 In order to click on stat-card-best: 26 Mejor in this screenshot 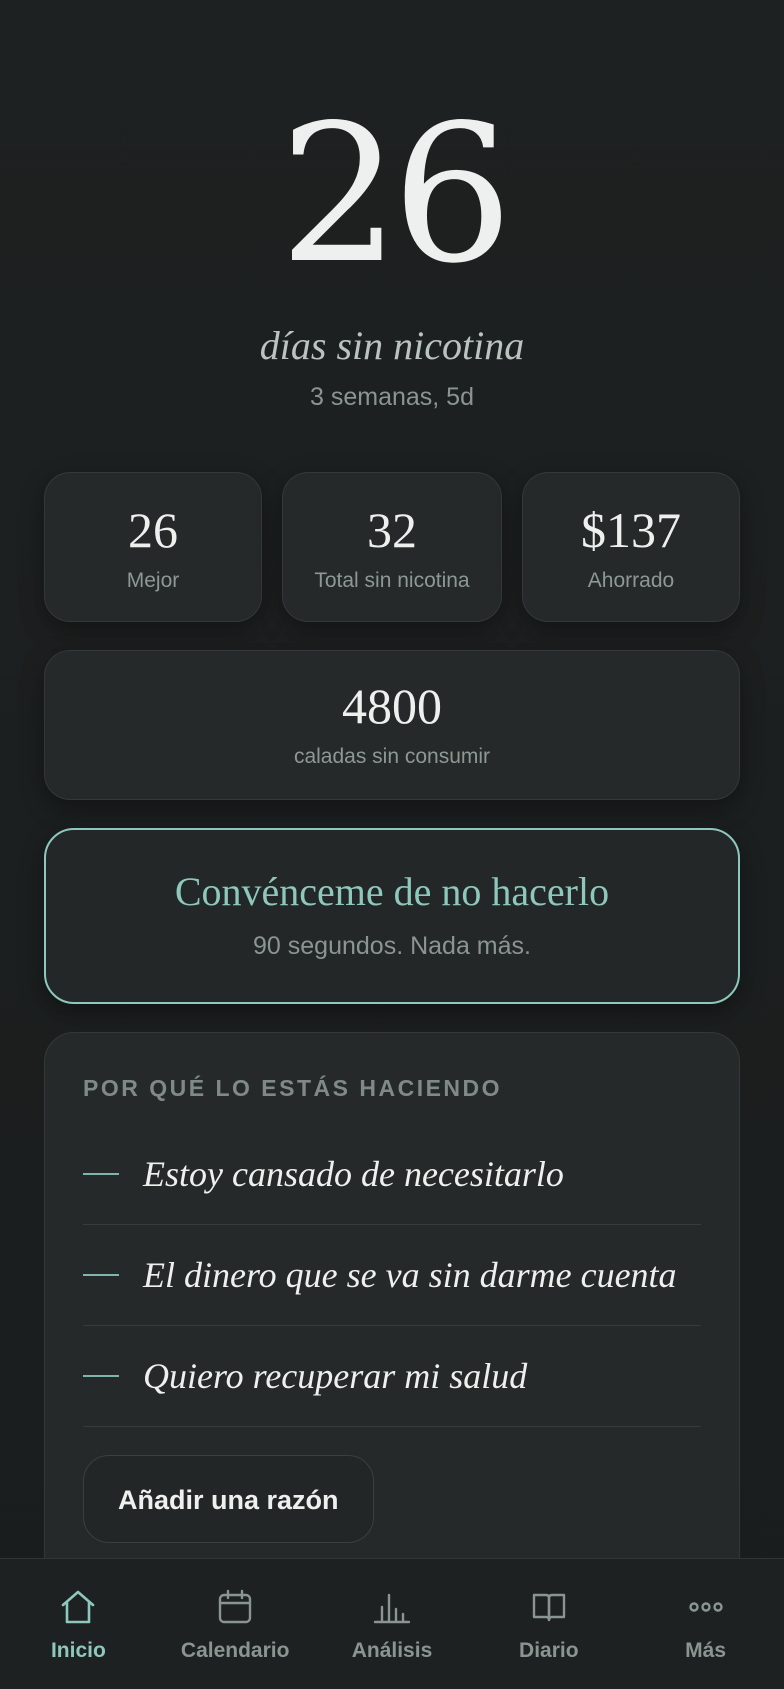, I will do `click(153, 547)`.